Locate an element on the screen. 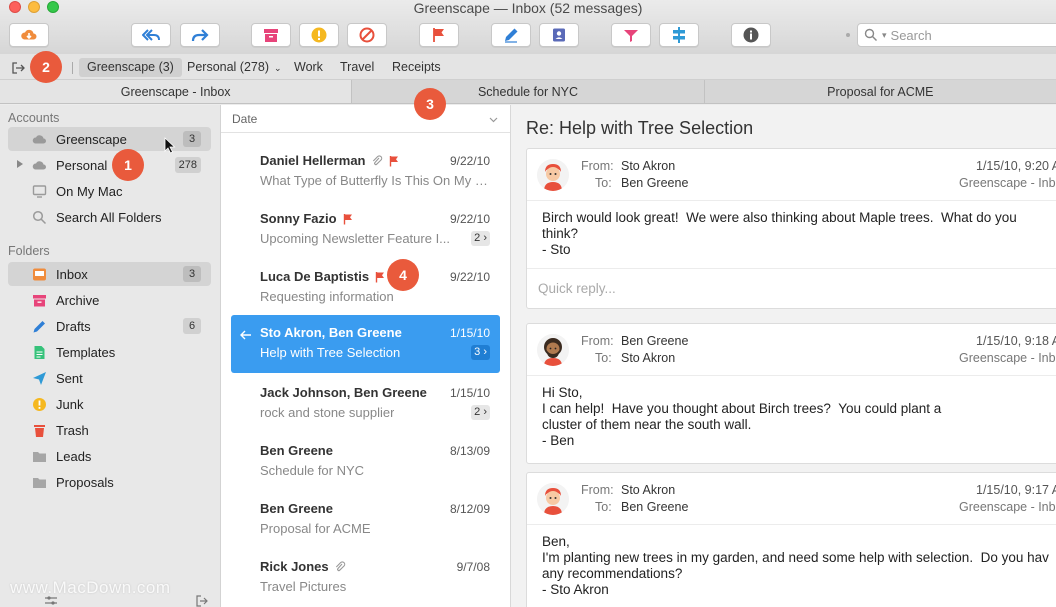 Image resolution: width=1056 pixels, height=607 pixels. forward-button is located at coordinates (200, 35).